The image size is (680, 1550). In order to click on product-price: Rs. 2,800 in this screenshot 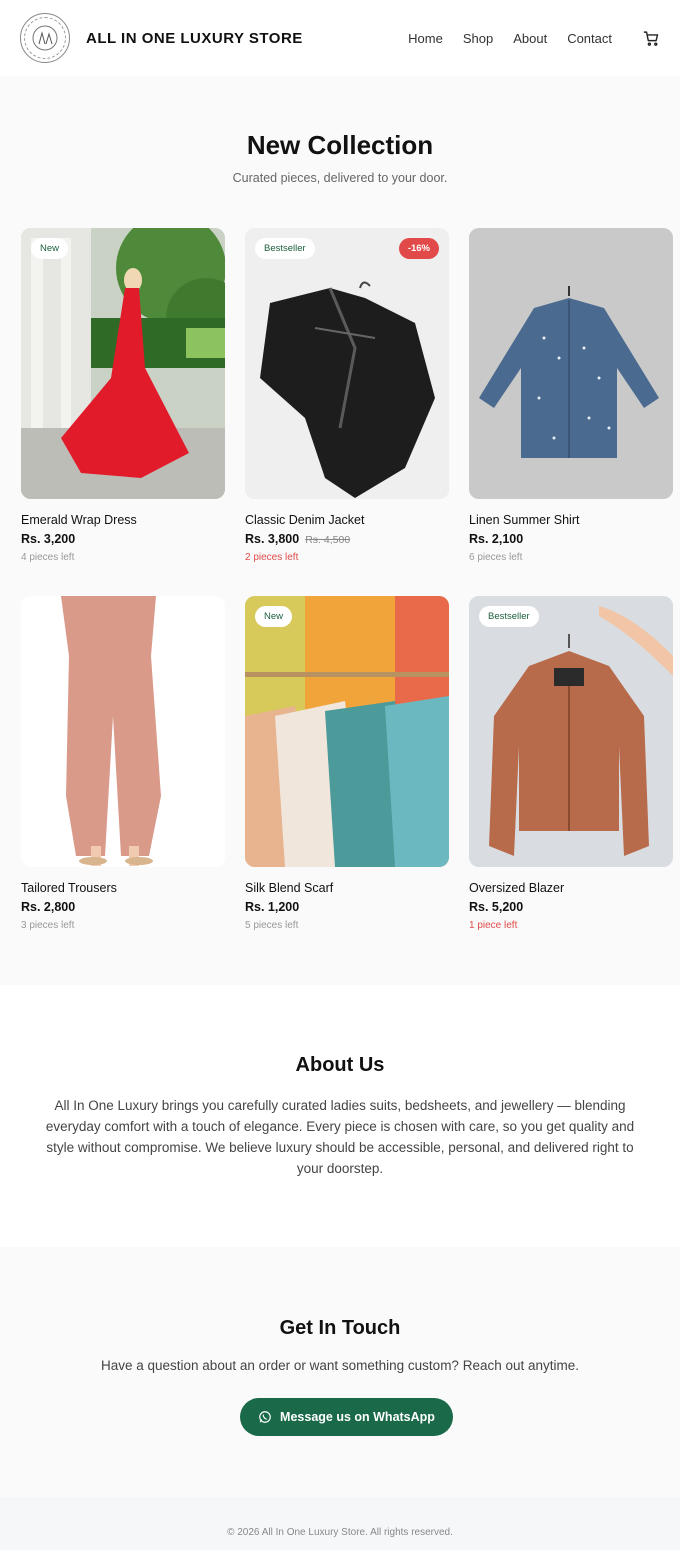, I will do `click(48, 907)`.